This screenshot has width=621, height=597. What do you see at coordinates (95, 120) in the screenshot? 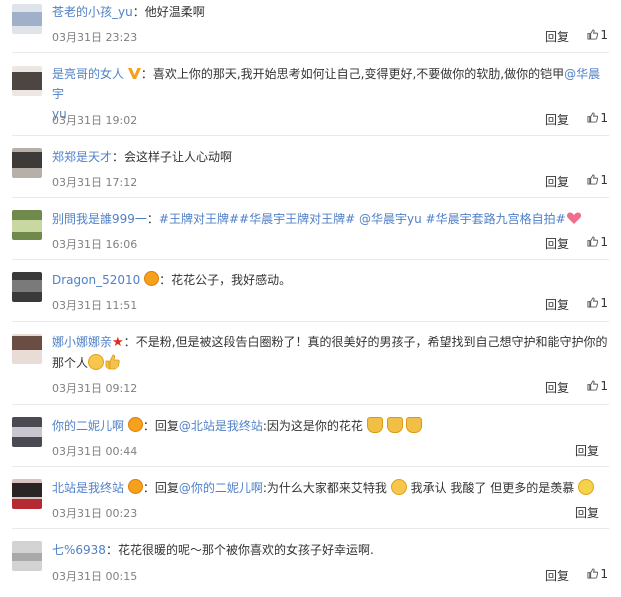
I see `comment-time: 03月31日 19:02` at bounding box center [95, 120].